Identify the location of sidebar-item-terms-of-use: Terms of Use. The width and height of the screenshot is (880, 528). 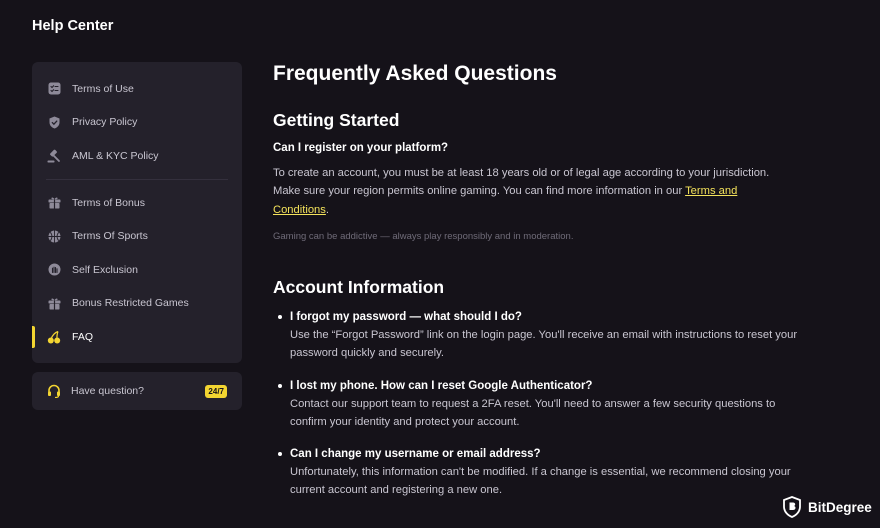
(137, 89).